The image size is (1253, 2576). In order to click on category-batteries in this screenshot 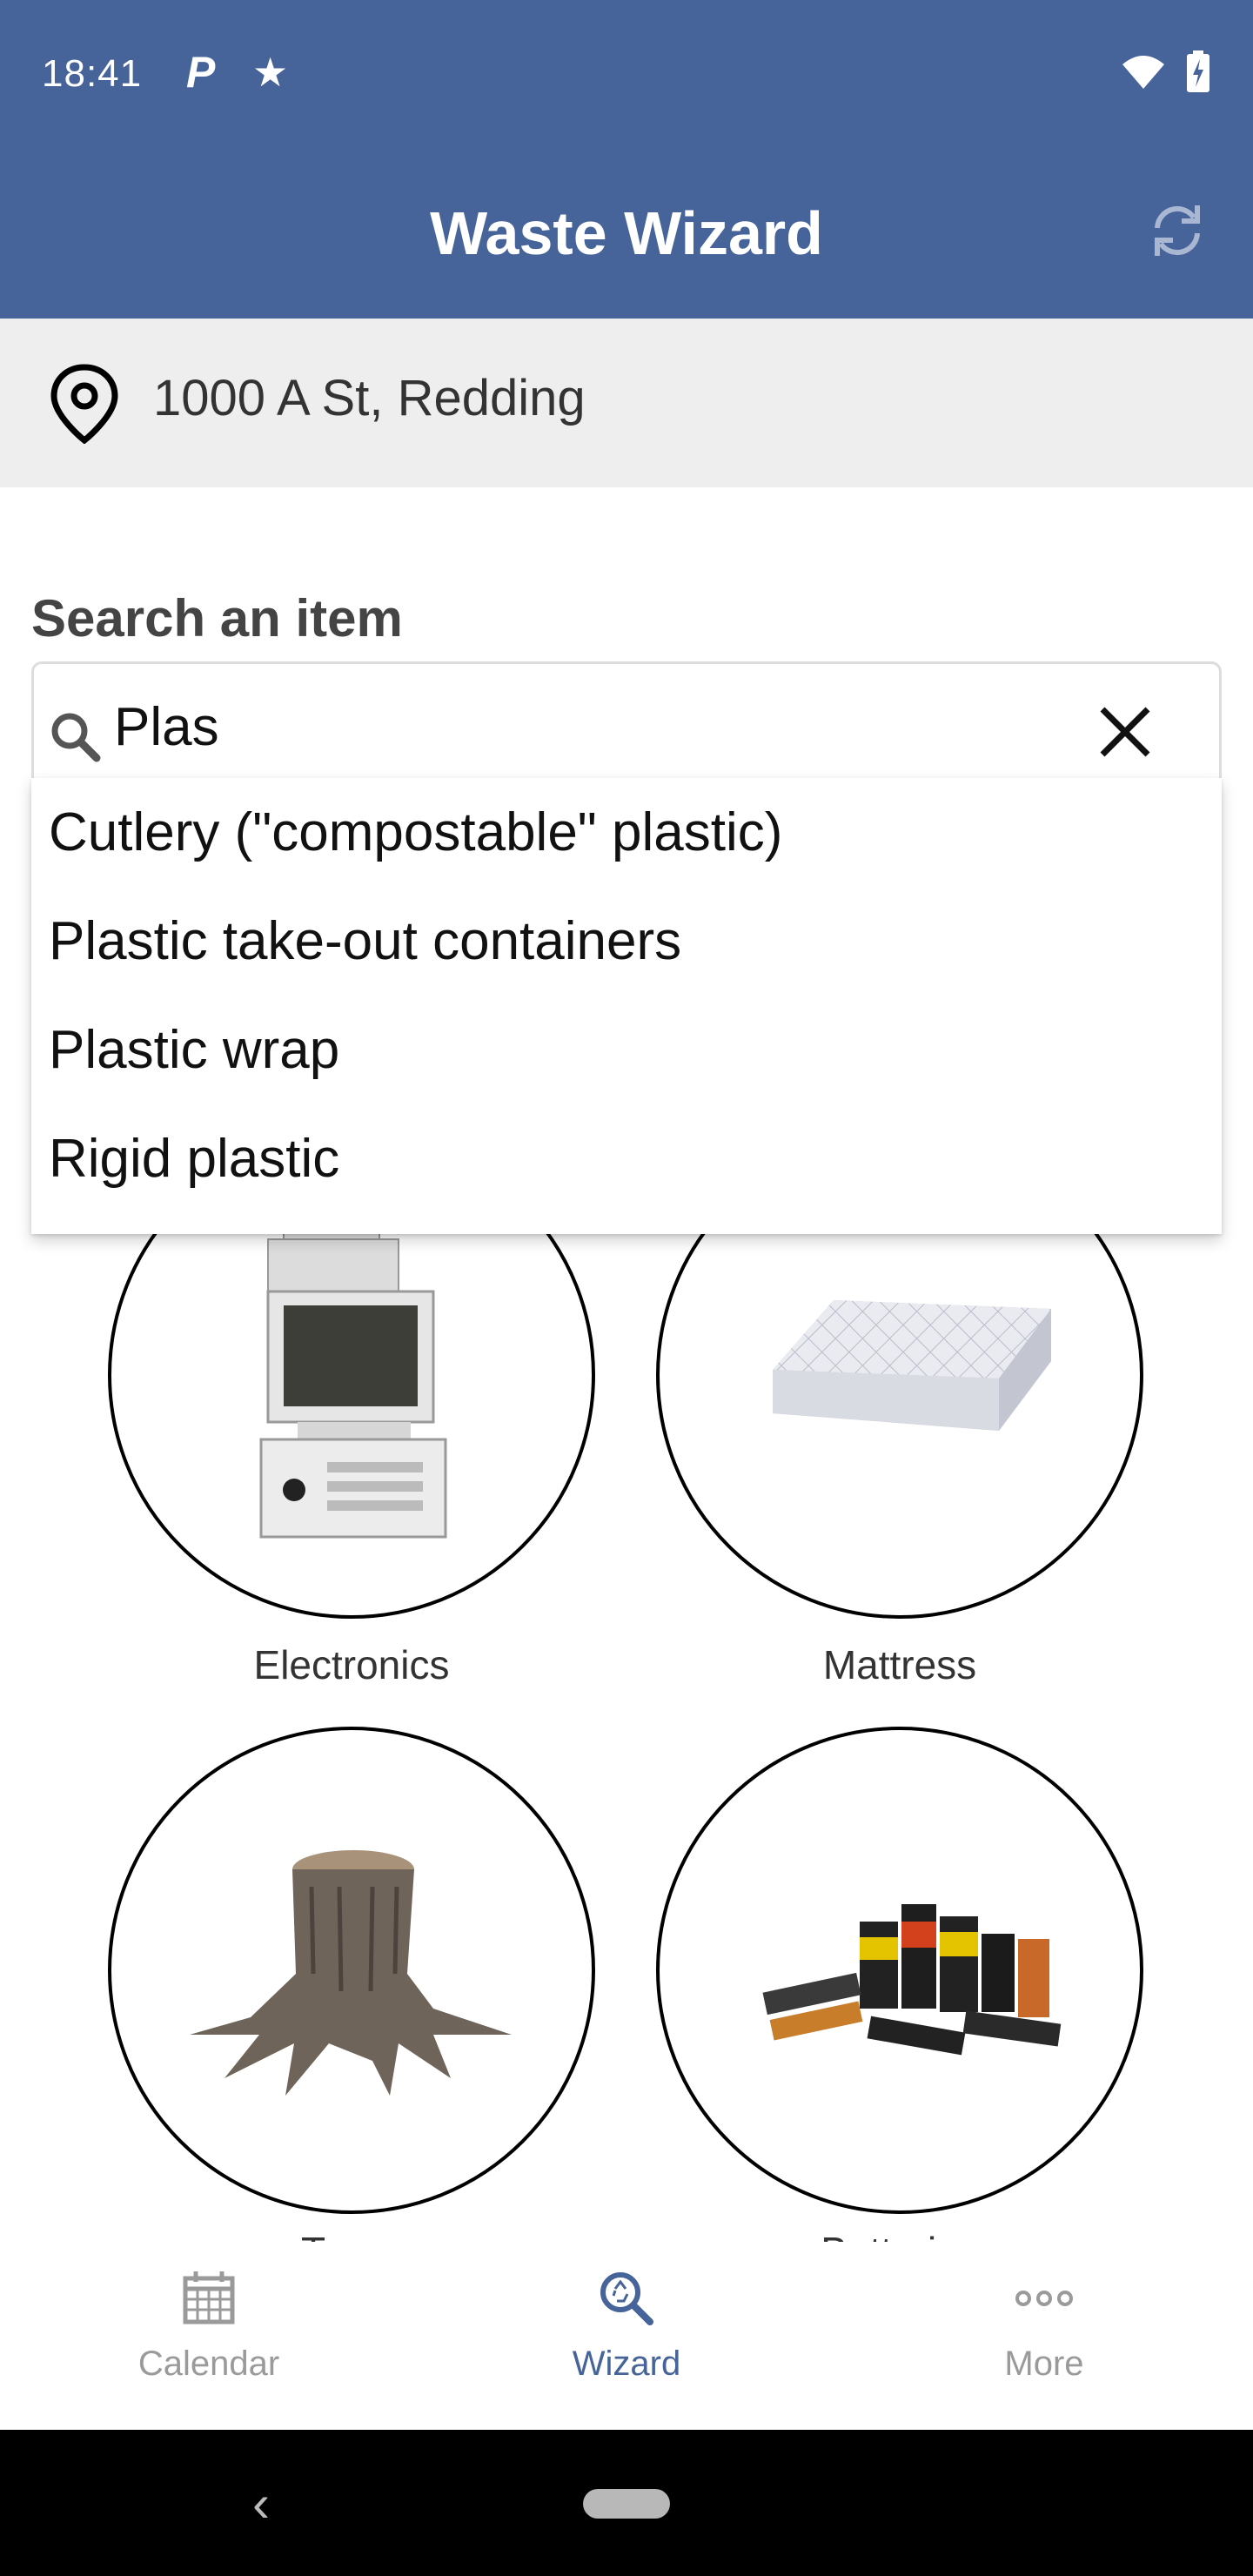, I will do `click(899, 1970)`.